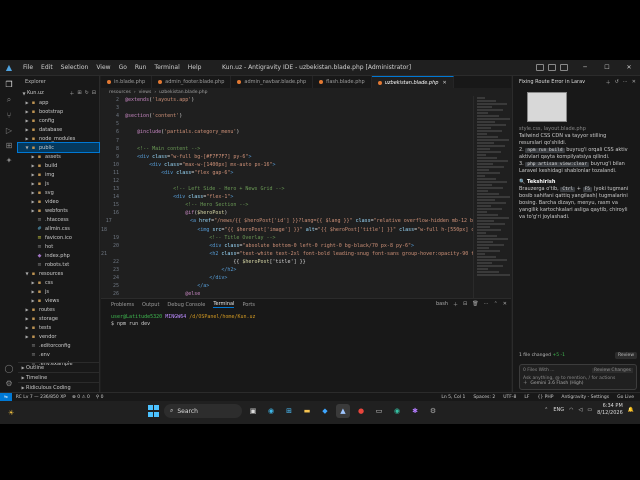  Describe the element at coordinates (87, 93) in the screenshot. I see `refresh-icon: ↻` at that location.